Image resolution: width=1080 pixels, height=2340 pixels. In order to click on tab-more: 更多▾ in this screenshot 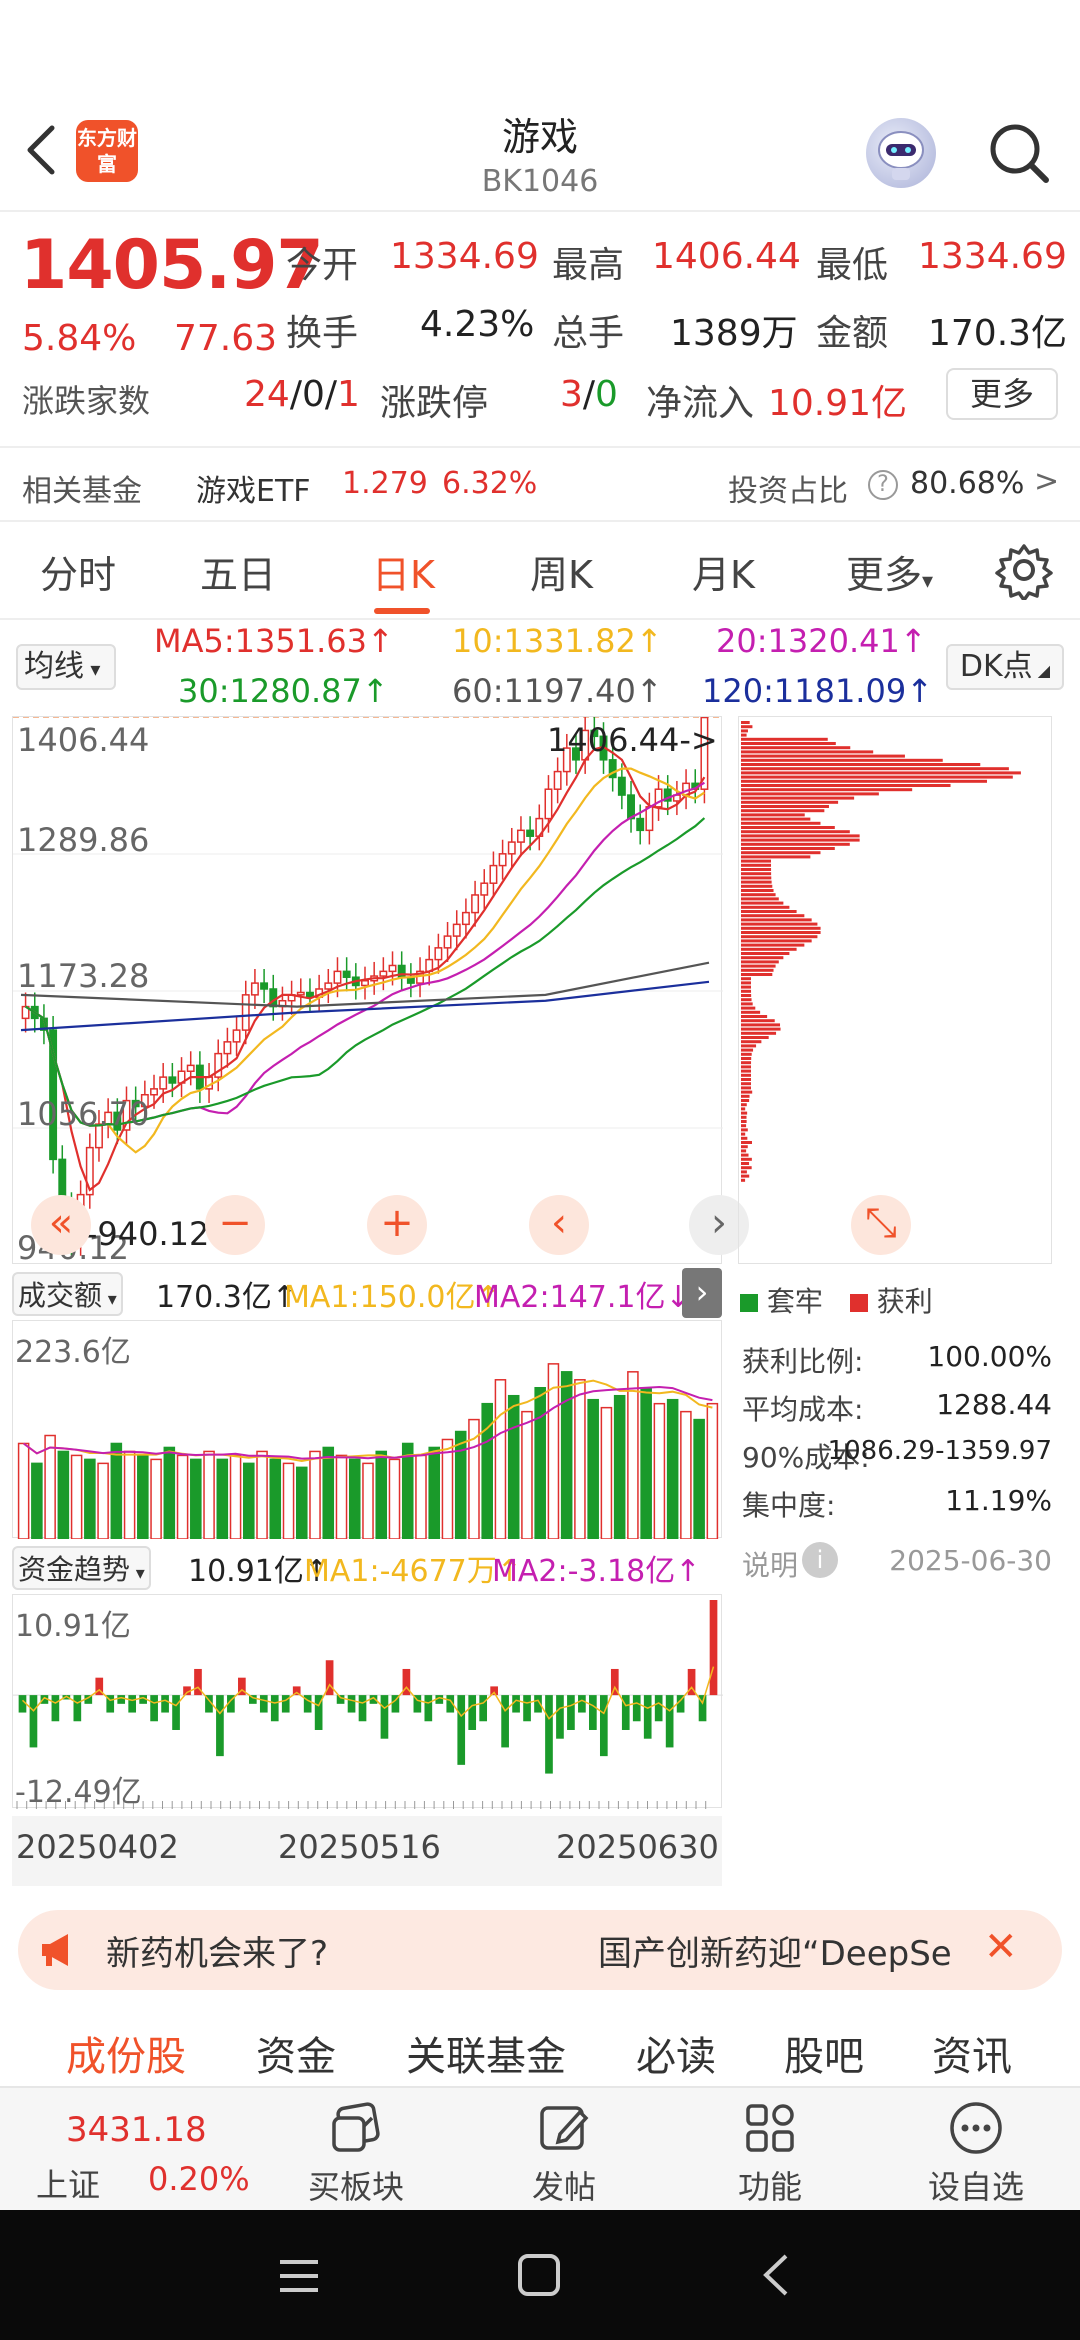, I will do `click(889, 571)`.